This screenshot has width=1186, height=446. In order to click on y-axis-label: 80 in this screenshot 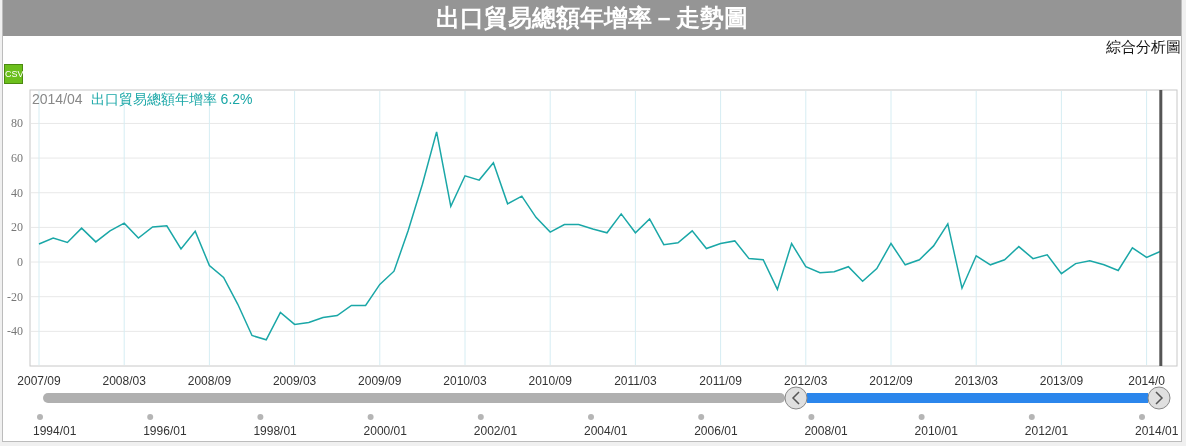, I will do `click(17, 123)`.